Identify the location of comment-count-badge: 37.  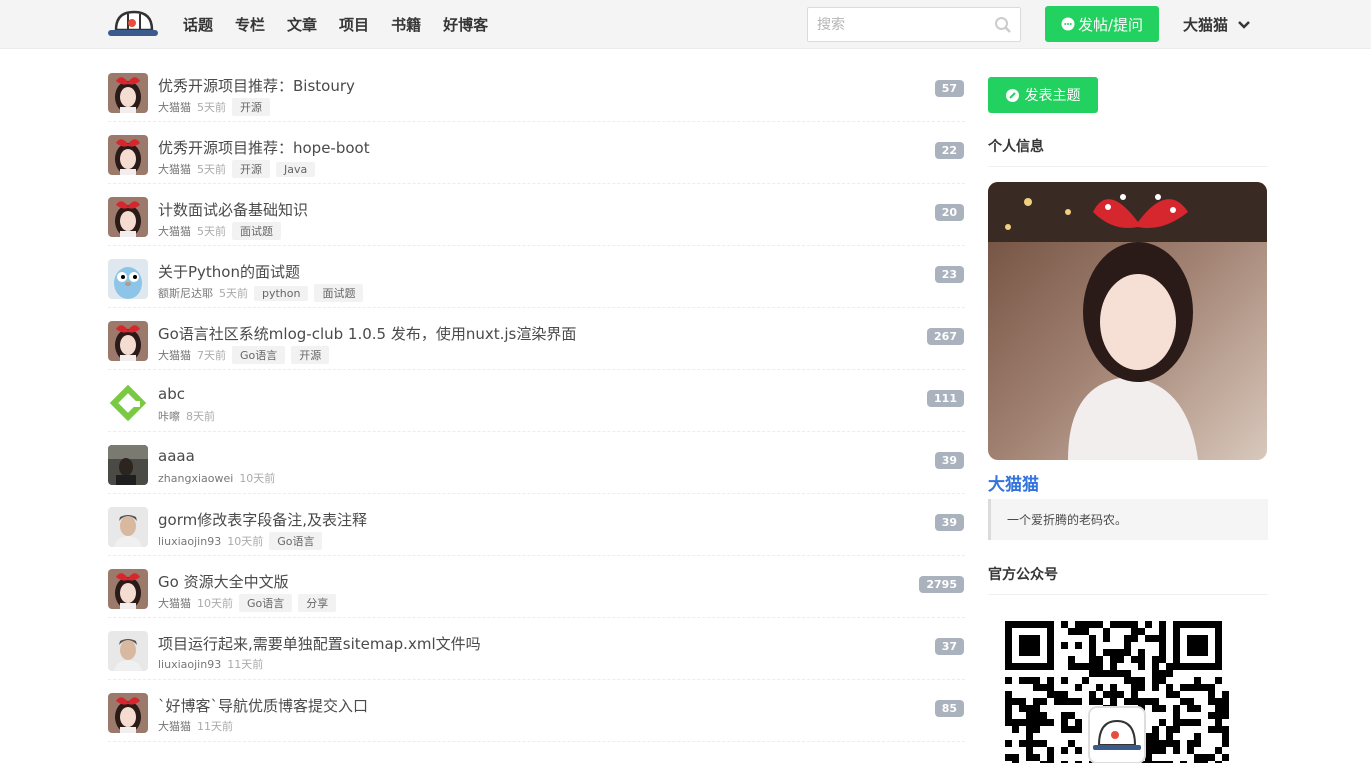
(949, 646).